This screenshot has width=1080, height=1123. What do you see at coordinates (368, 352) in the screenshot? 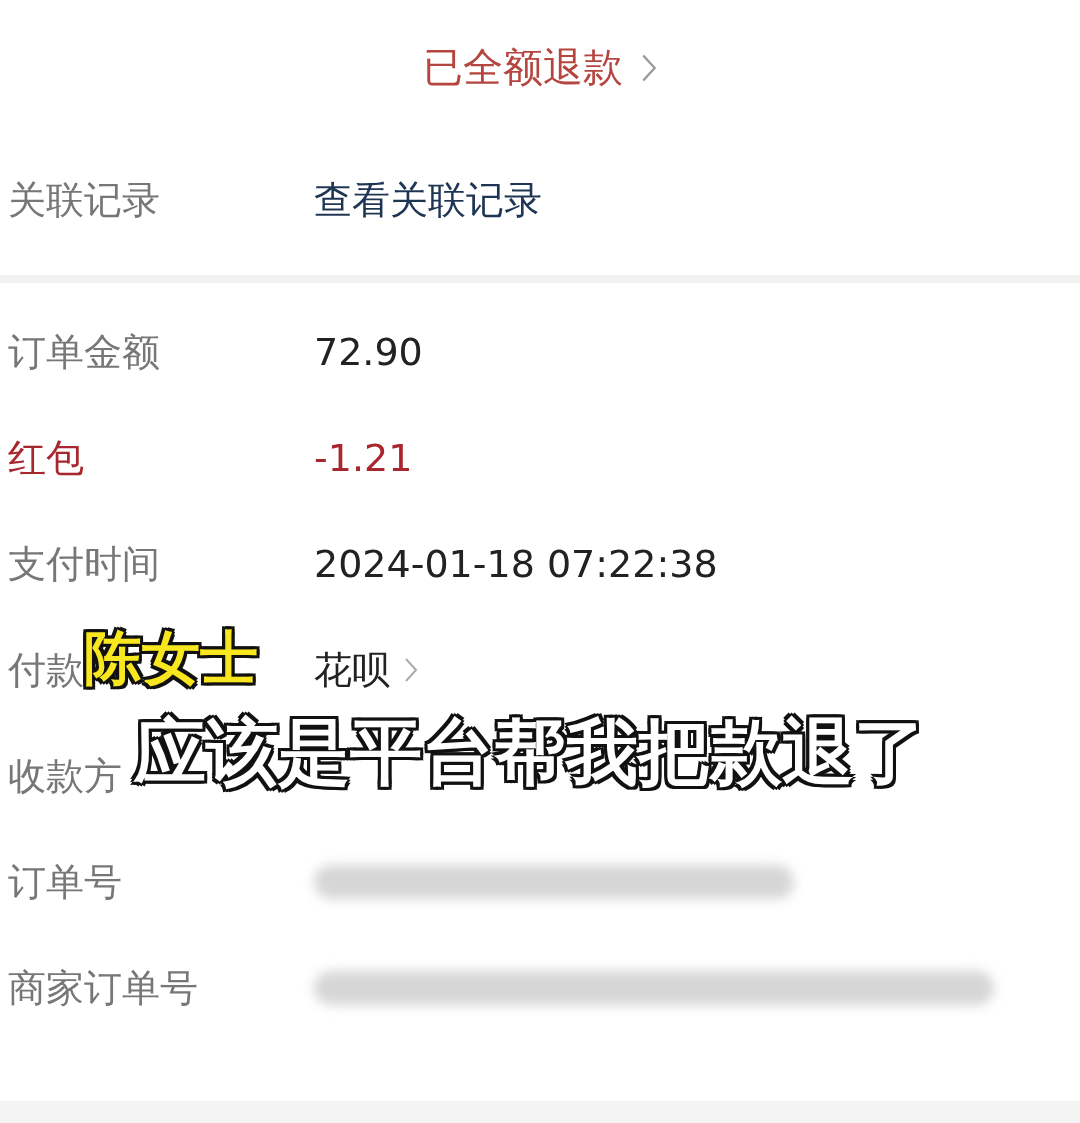
I see `row-value: 72.90` at bounding box center [368, 352].